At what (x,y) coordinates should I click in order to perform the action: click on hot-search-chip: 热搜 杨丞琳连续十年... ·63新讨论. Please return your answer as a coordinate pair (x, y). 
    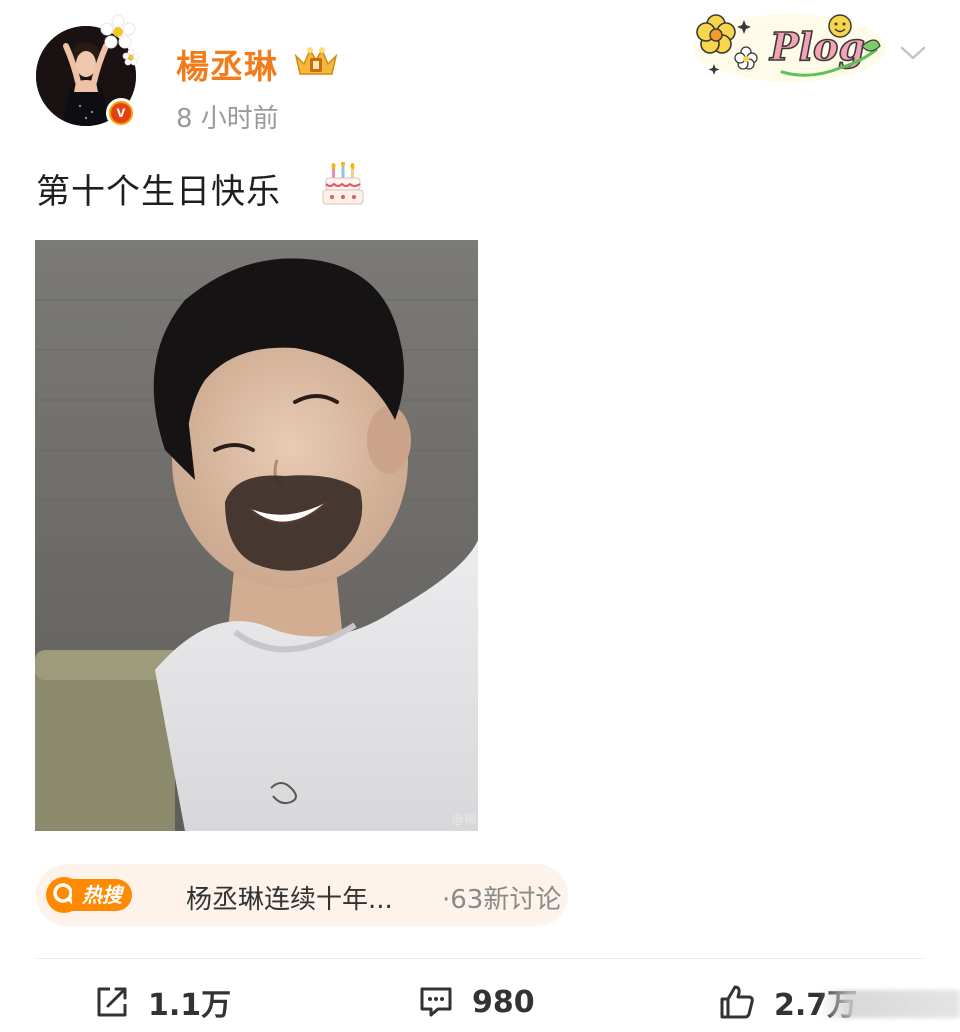
    Looking at the image, I should click on (302, 895).